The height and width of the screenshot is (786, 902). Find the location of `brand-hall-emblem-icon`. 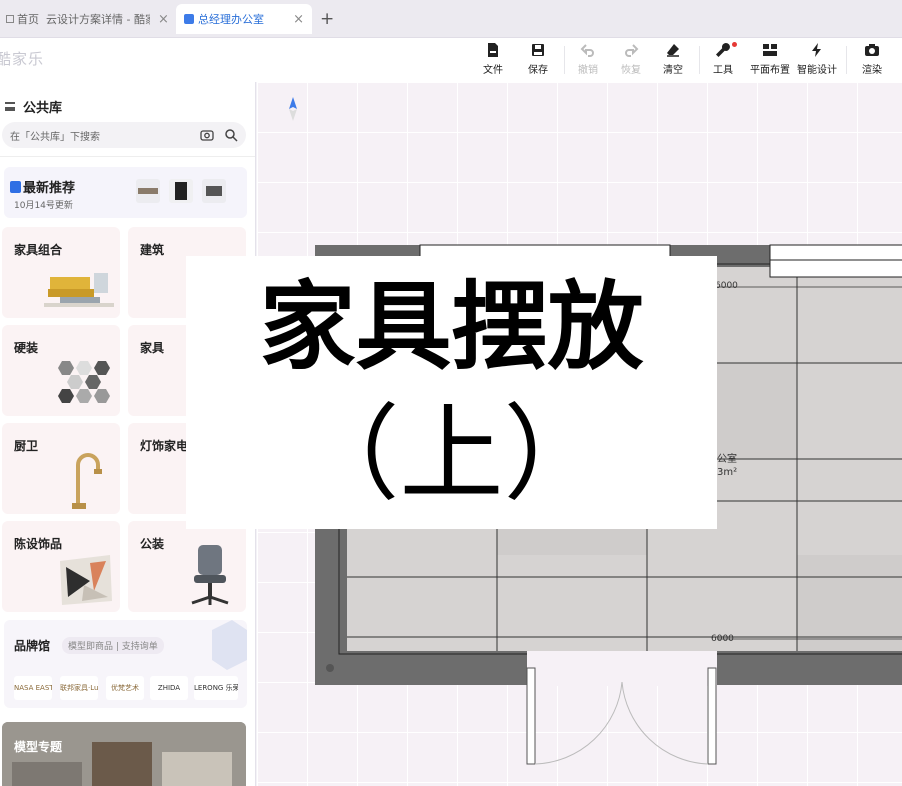

brand-hall-emblem-icon is located at coordinates (229, 645).